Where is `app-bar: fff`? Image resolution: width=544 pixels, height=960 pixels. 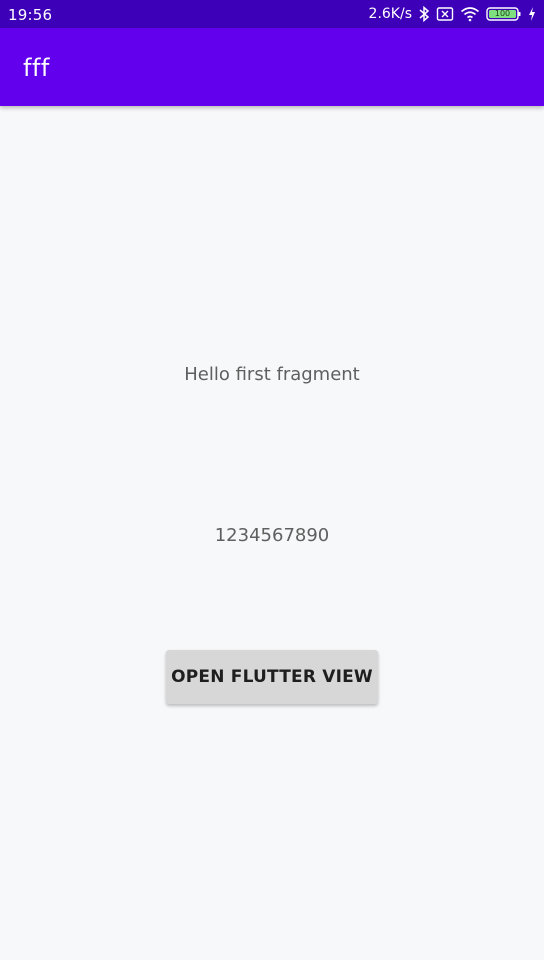
app-bar: fff is located at coordinates (272, 67).